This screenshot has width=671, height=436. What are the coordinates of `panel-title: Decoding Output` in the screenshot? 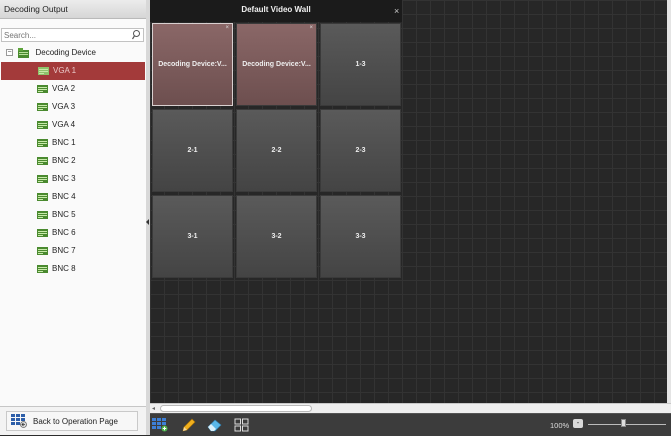 It's located at (73, 9).